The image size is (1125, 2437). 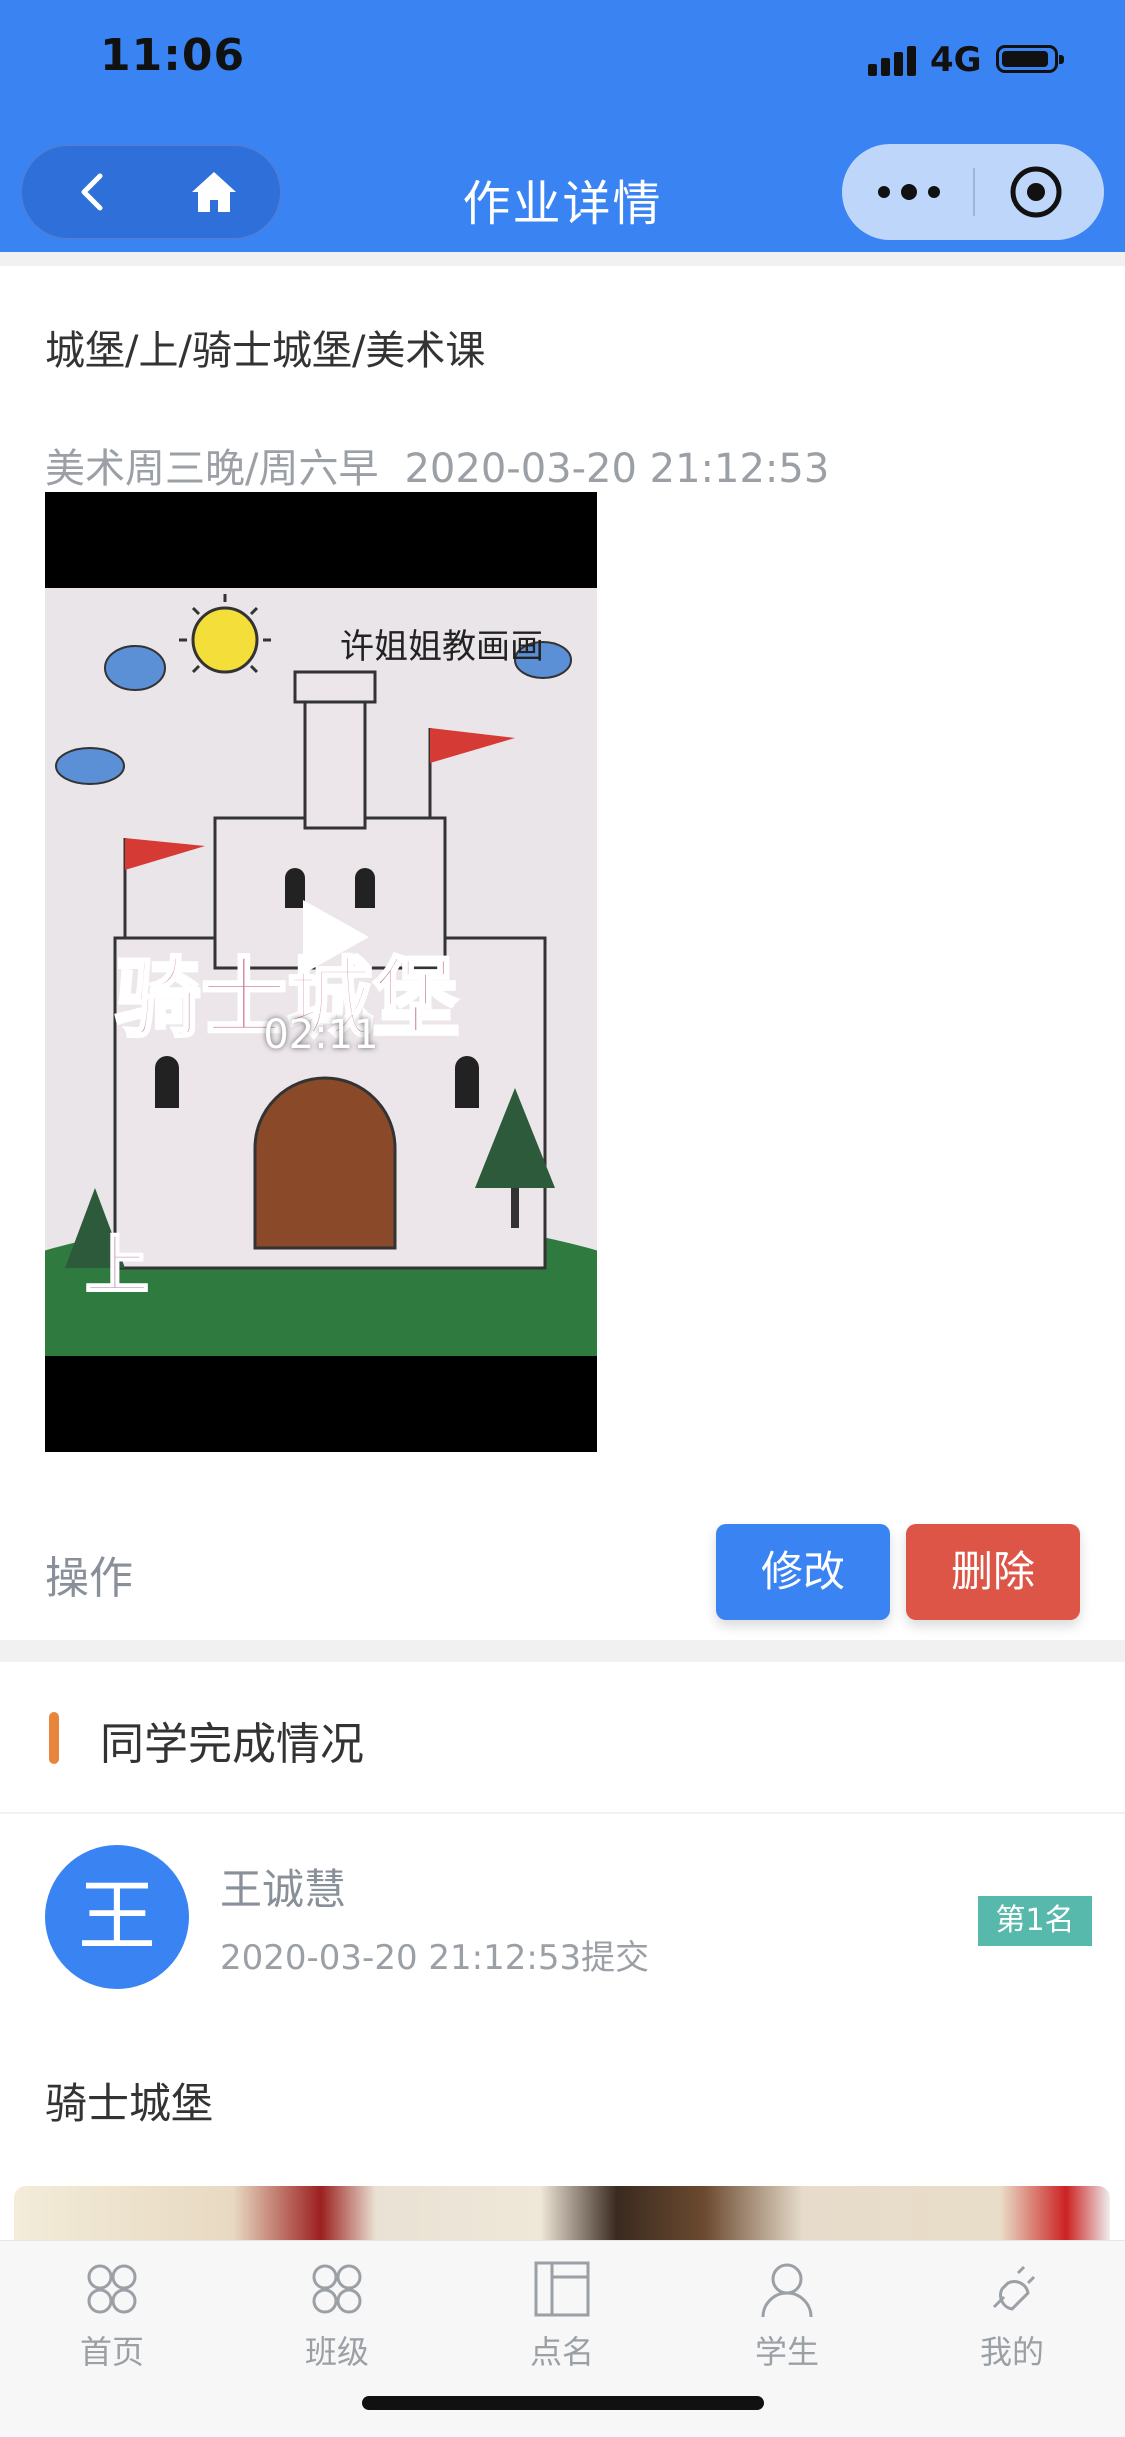 What do you see at coordinates (435, 1958) in the screenshot?
I see `submission-time: 2020-03-20 21:12:53提交` at bounding box center [435, 1958].